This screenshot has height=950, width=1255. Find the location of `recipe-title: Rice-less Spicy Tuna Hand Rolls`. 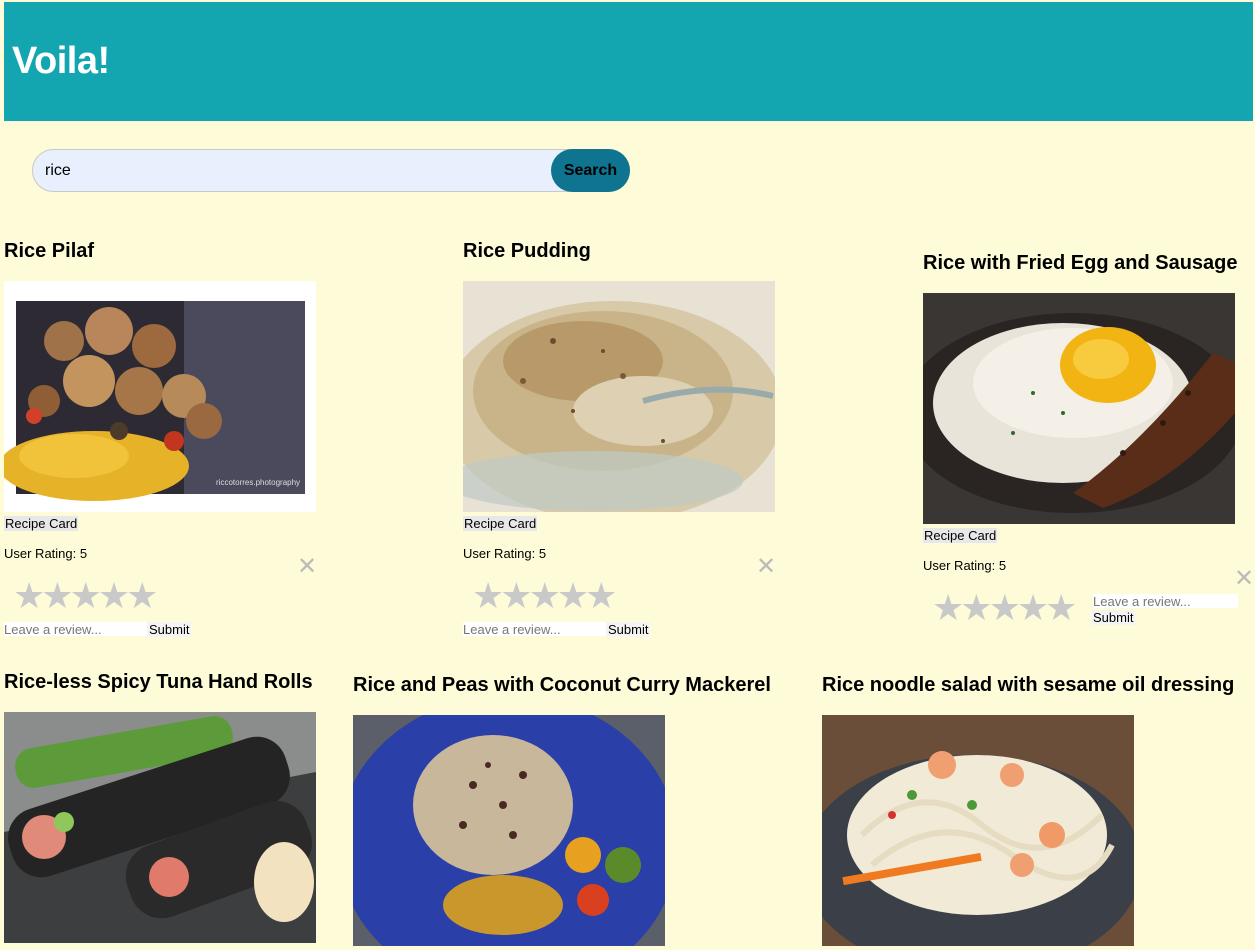

recipe-title: Rice-less Spicy Tuna Hand Rolls is located at coordinates (158, 682).